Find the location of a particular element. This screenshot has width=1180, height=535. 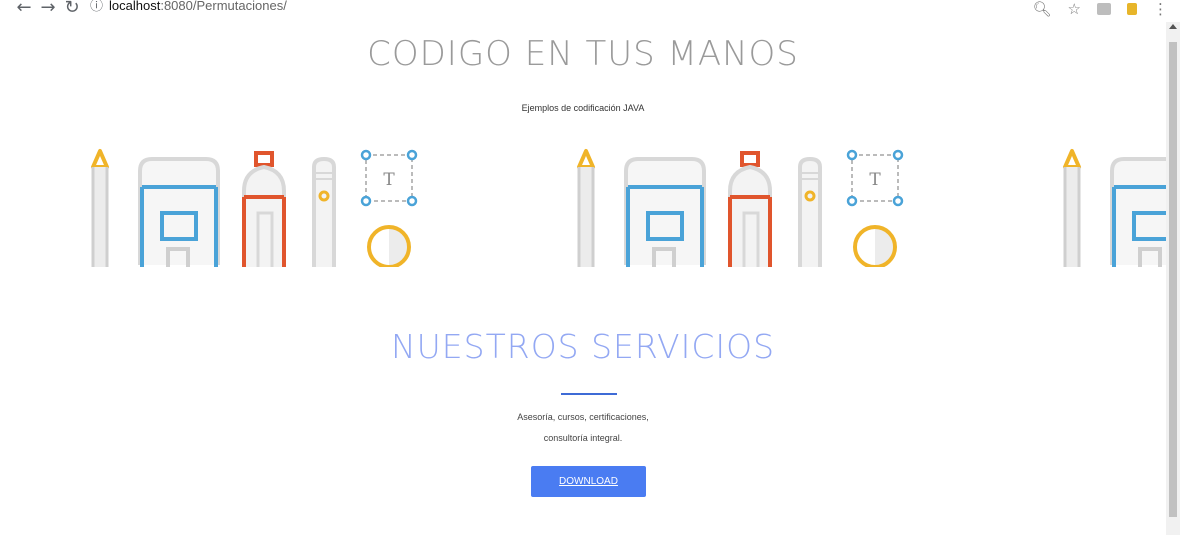

page-scrollbar is located at coordinates (1173, 278).